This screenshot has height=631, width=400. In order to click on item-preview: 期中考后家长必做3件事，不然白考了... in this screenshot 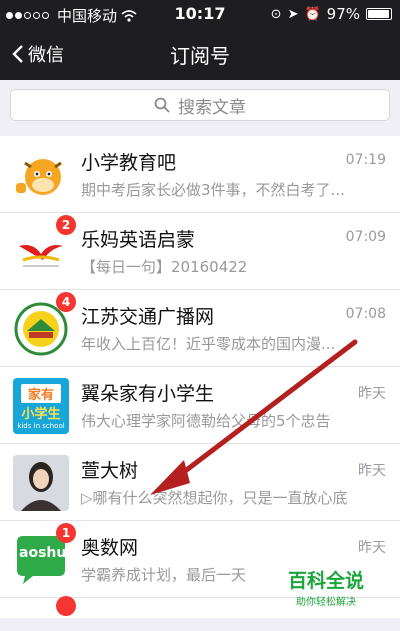, I will do `click(213, 190)`.